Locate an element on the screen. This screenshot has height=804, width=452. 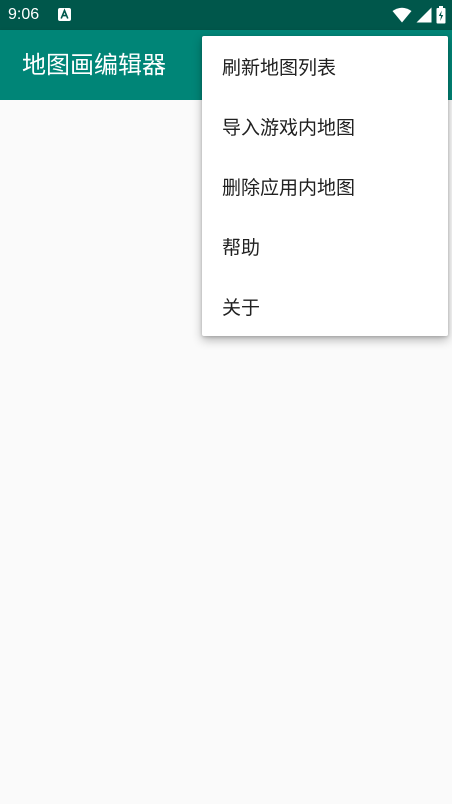
menu-item-label: 删除应用内地图 is located at coordinates (289, 187).